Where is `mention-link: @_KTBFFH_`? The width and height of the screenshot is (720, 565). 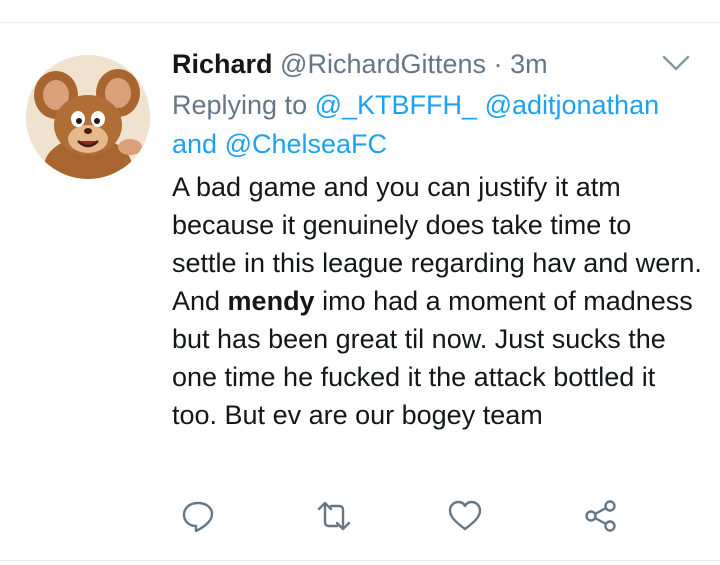
mention-link: @_KTBFFH_ is located at coordinates (396, 105).